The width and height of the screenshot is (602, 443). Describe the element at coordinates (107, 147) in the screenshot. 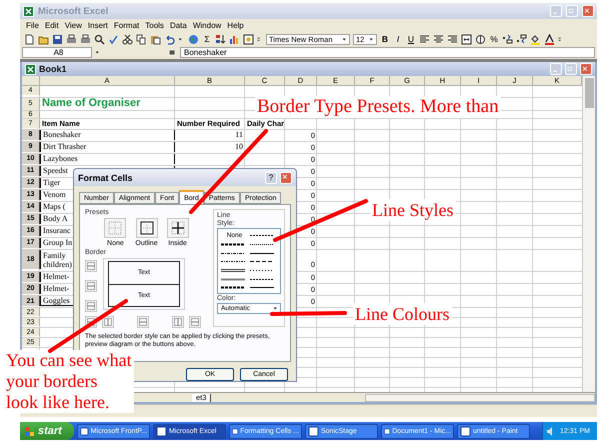

I see `table-cell: Dirt Thrasher` at that location.